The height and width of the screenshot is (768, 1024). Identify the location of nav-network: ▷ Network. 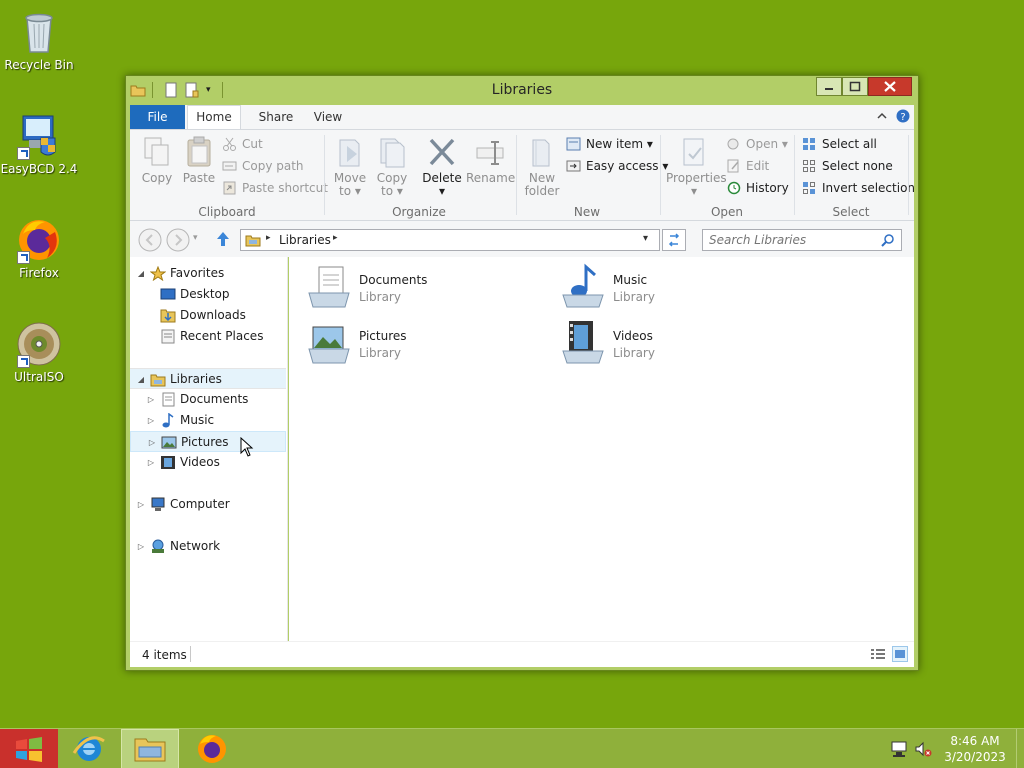
(208, 546).